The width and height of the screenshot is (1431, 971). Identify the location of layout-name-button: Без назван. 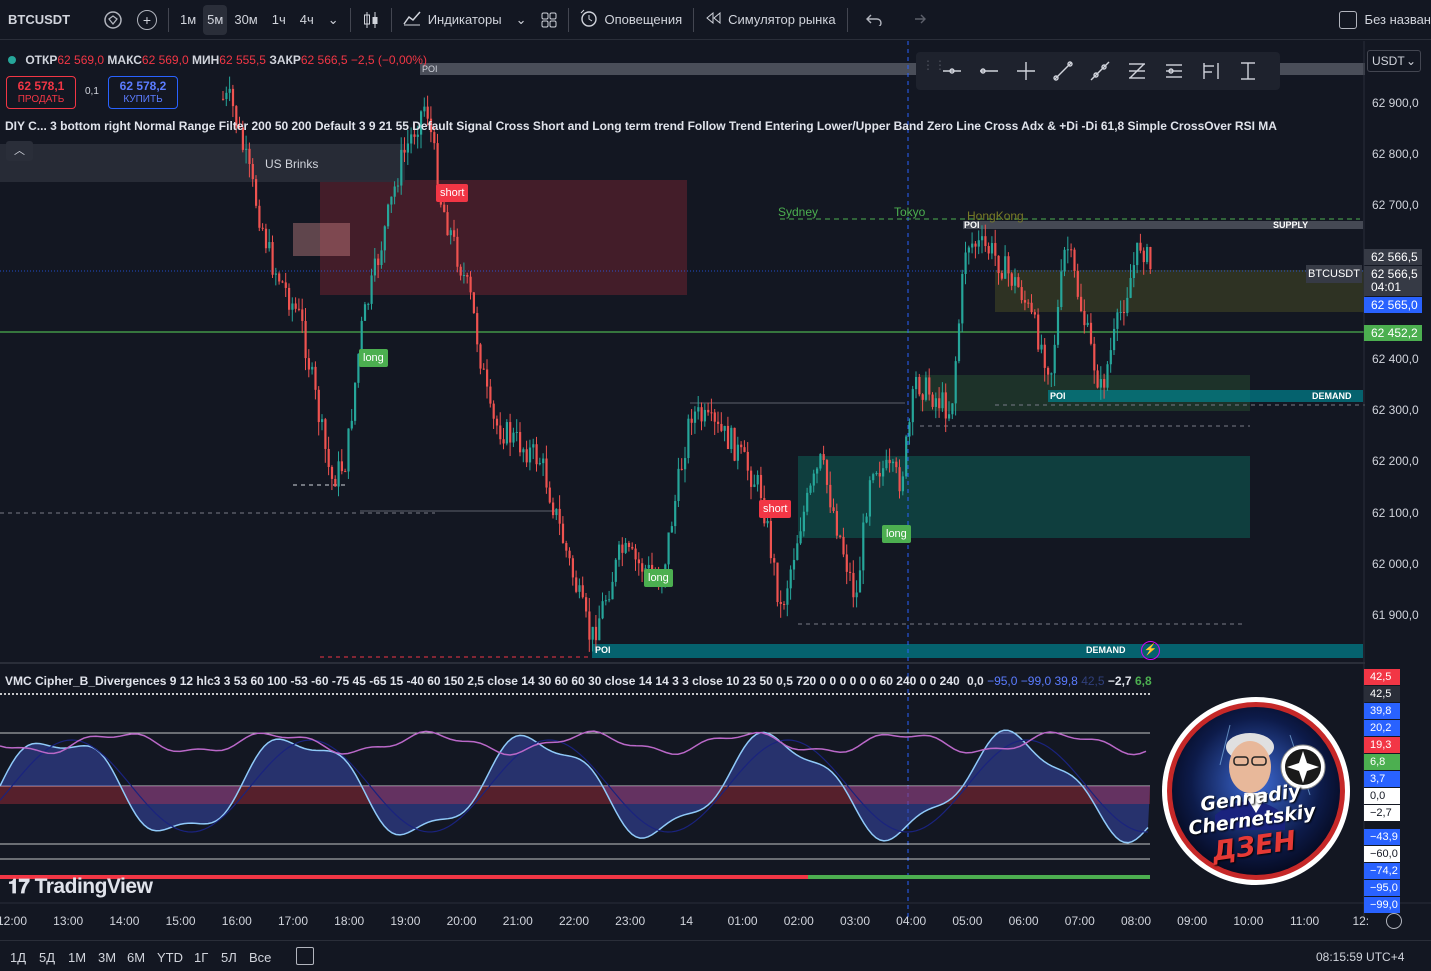
(1381, 20).